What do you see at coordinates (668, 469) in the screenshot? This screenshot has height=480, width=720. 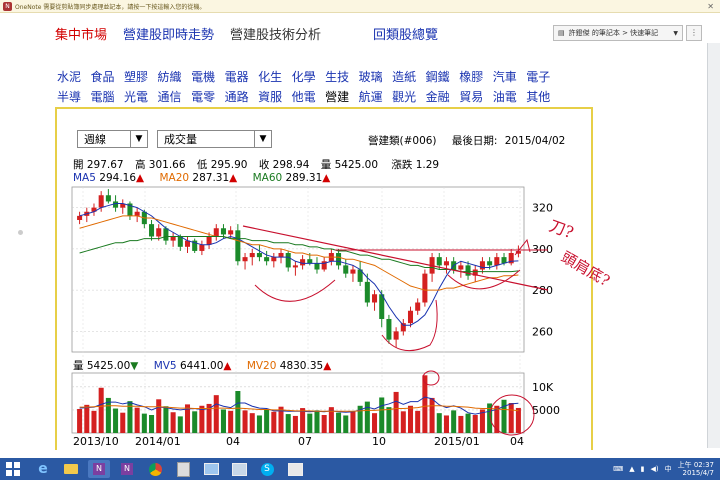 I see `ime-icon: 中` at bounding box center [668, 469].